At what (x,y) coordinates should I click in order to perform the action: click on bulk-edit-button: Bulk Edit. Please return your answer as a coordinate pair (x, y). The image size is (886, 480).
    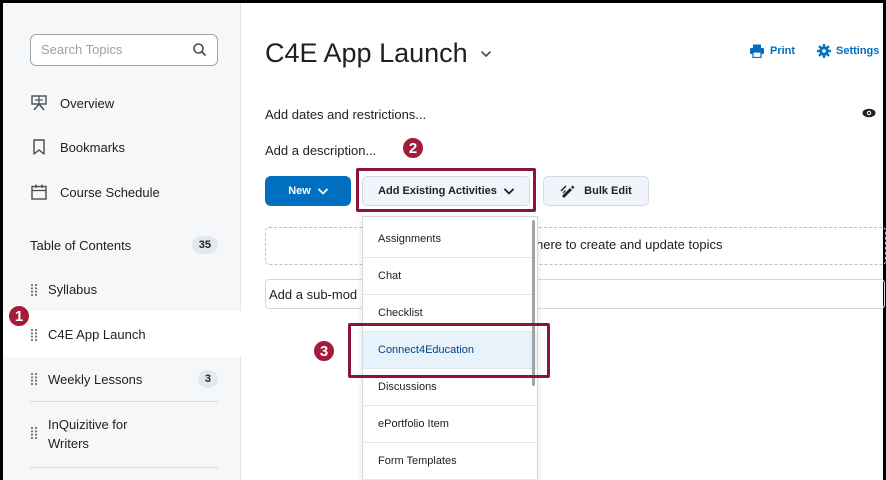
    Looking at the image, I should click on (596, 191).